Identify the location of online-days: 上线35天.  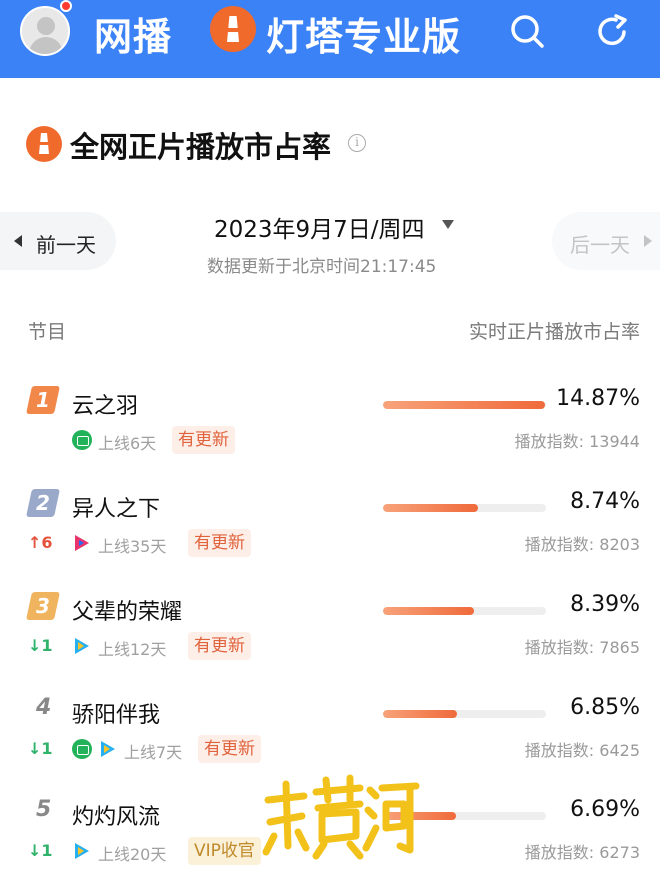
(132, 546).